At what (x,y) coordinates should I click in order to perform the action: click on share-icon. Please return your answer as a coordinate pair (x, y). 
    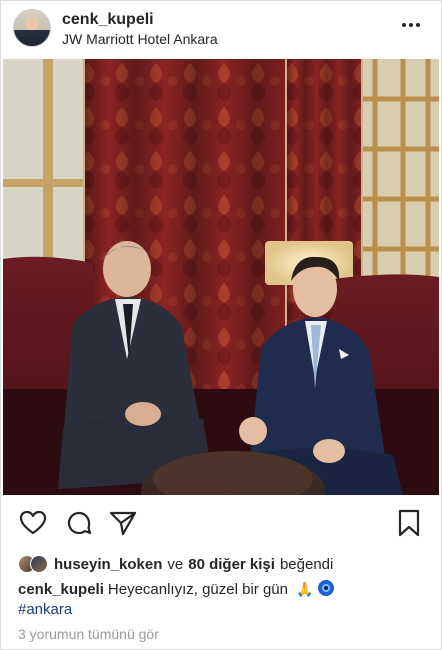
    Looking at the image, I should click on (123, 523).